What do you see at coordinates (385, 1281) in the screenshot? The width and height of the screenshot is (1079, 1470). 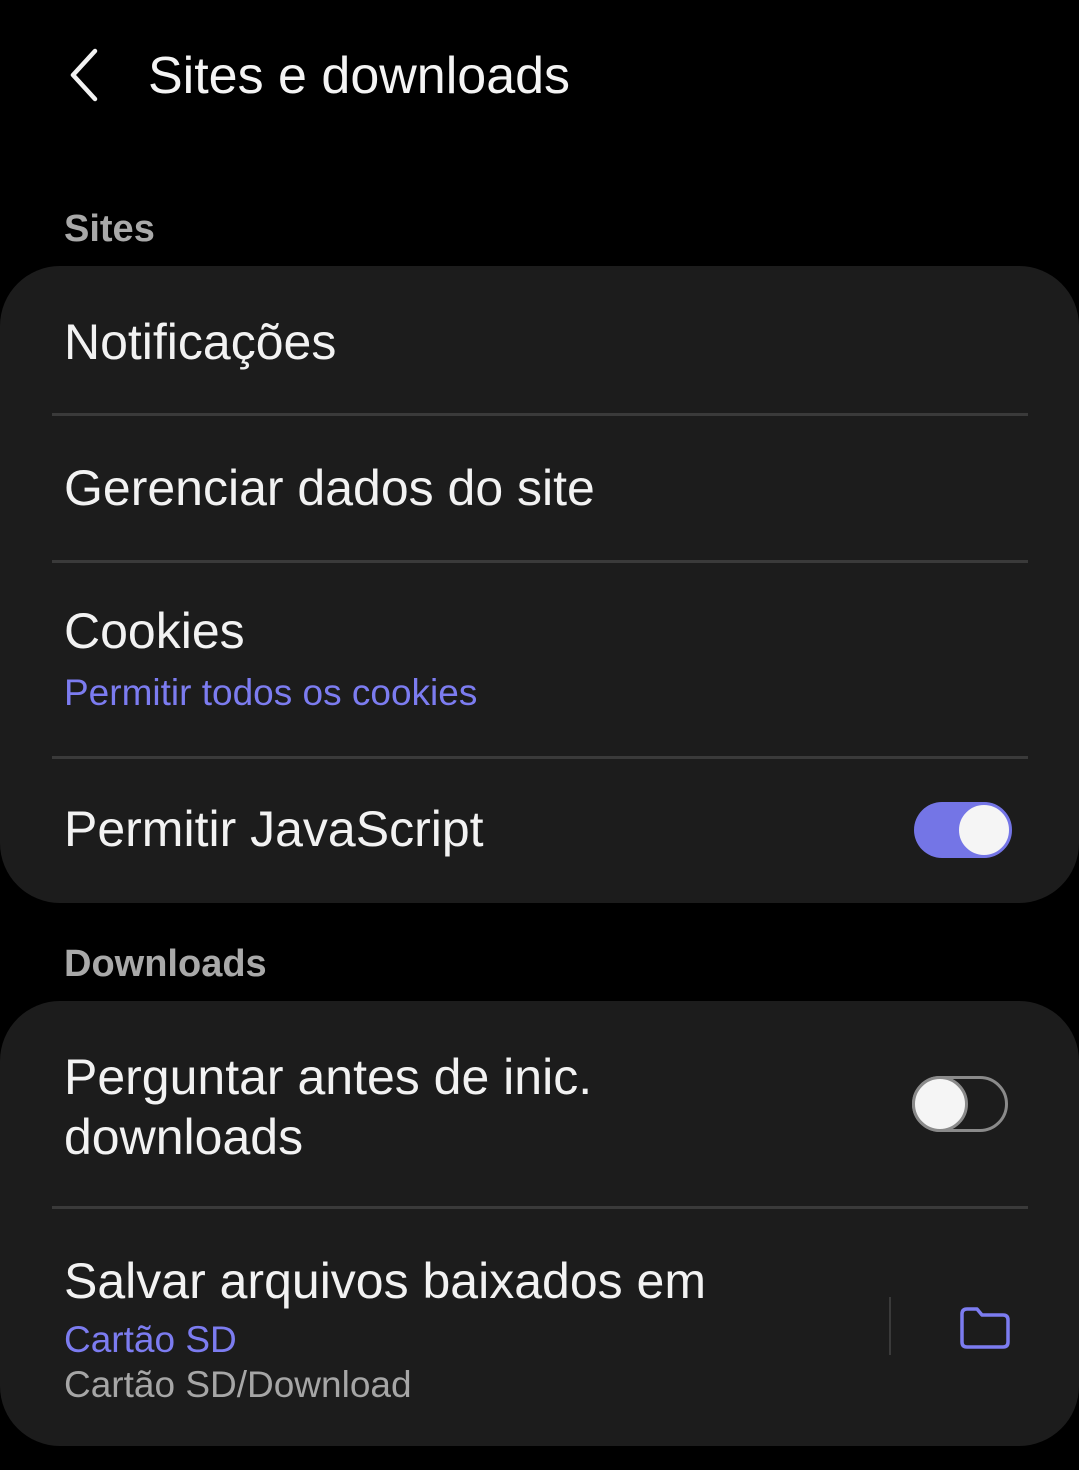 I see `save-location-title: Salvar arquivos baixados em` at bounding box center [385, 1281].